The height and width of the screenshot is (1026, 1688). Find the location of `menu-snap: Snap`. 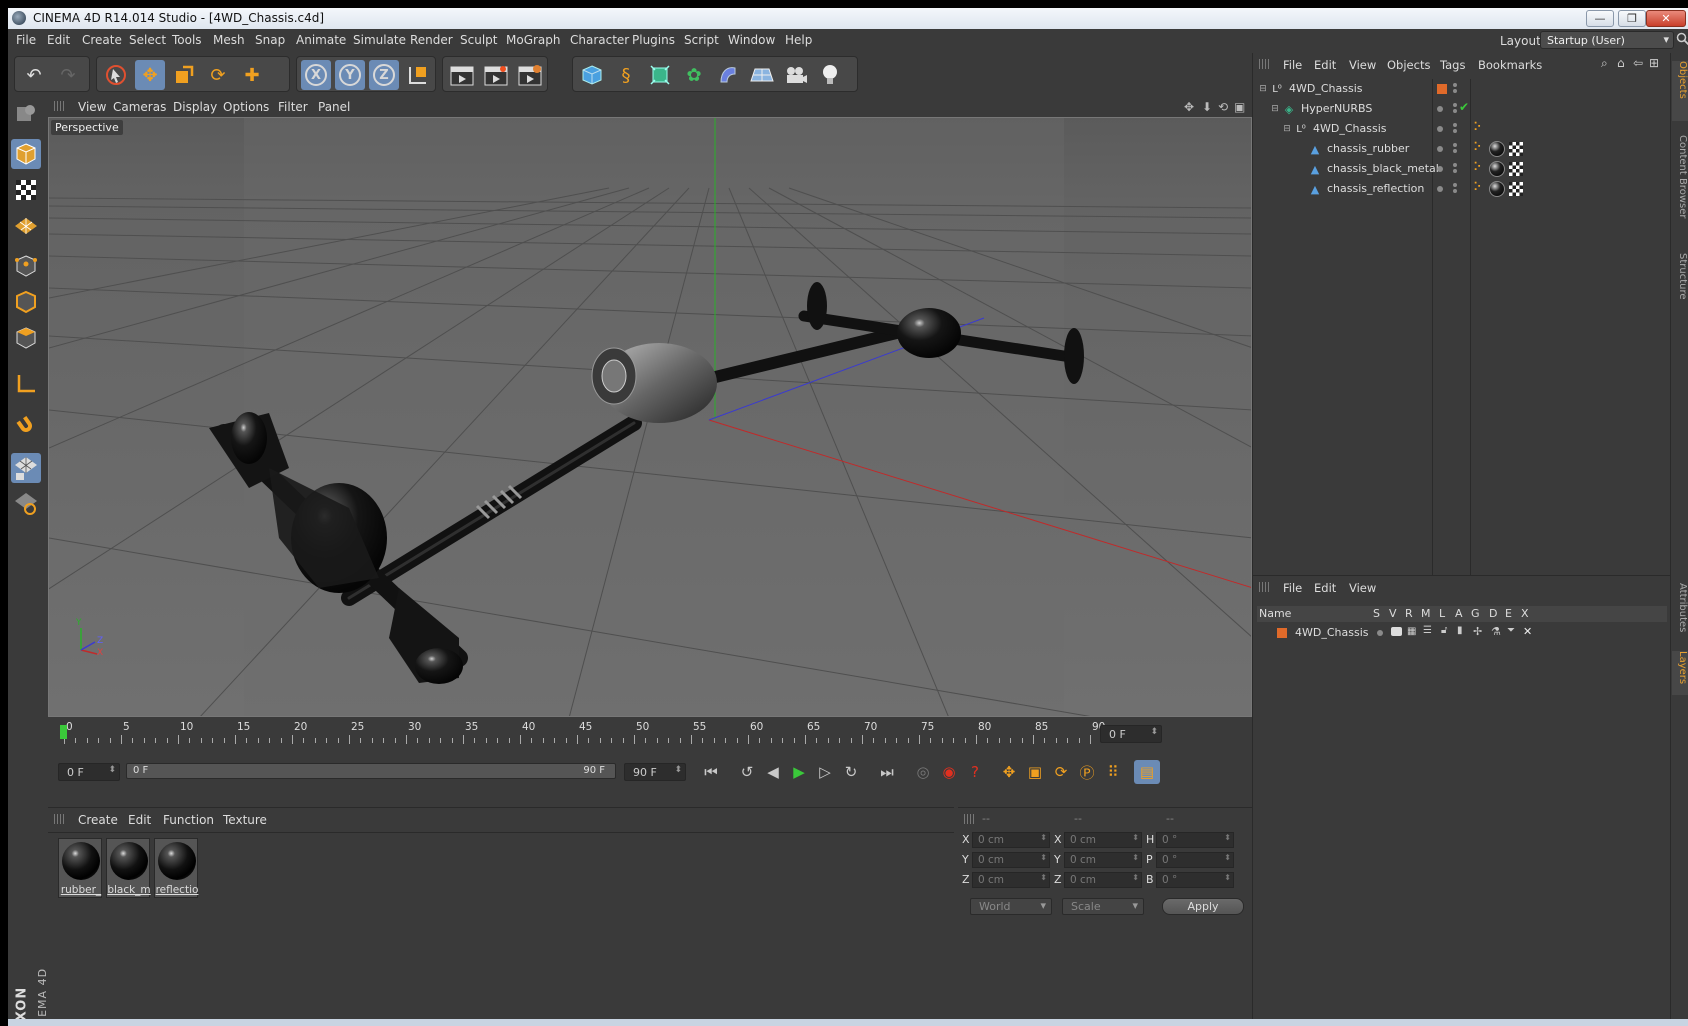

menu-snap: Snap is located at coordinates (270, 40).